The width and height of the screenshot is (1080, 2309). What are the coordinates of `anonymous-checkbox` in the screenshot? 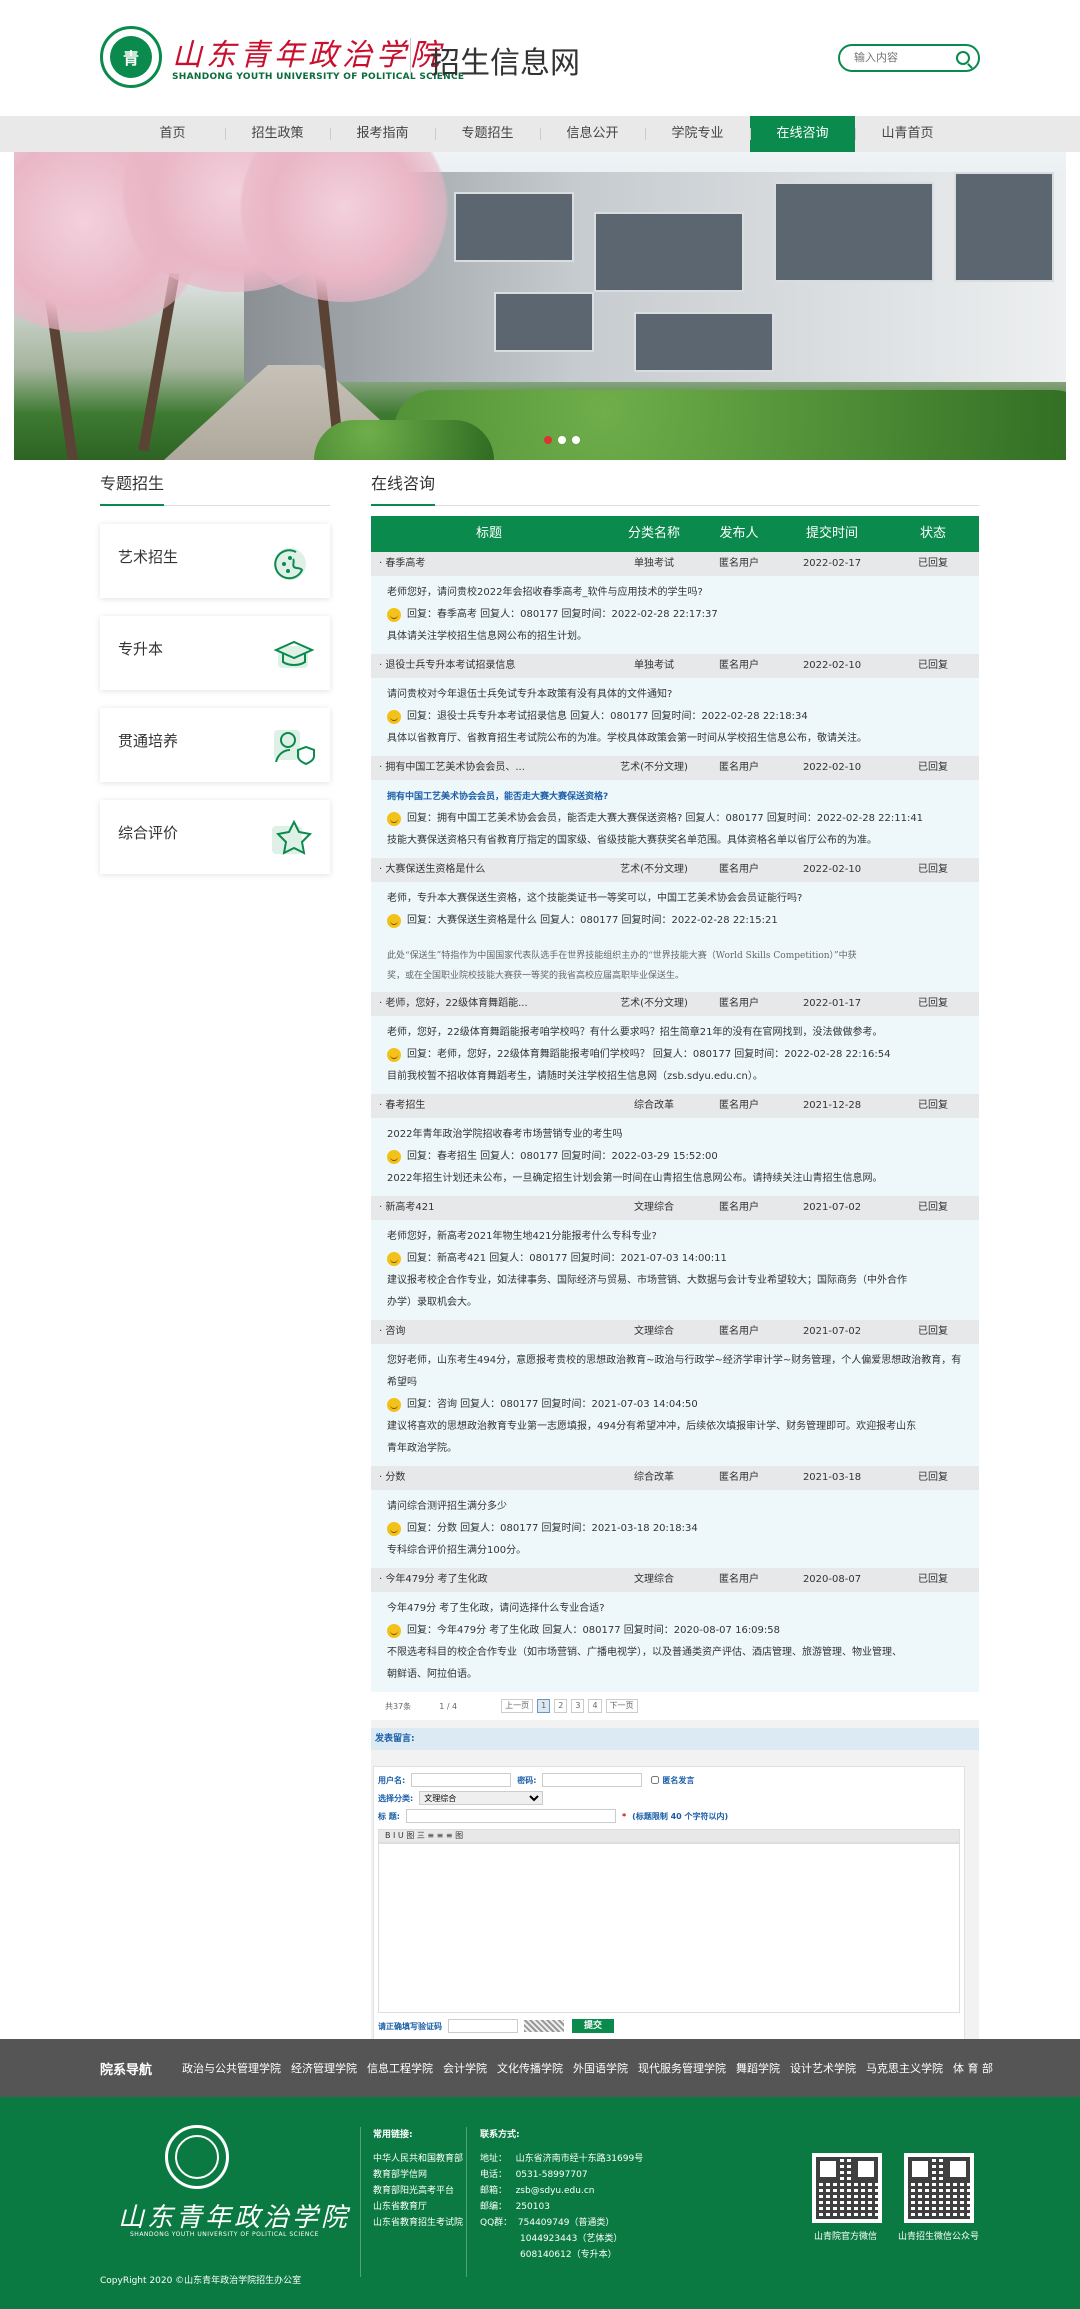 It's located at (655, 1780).